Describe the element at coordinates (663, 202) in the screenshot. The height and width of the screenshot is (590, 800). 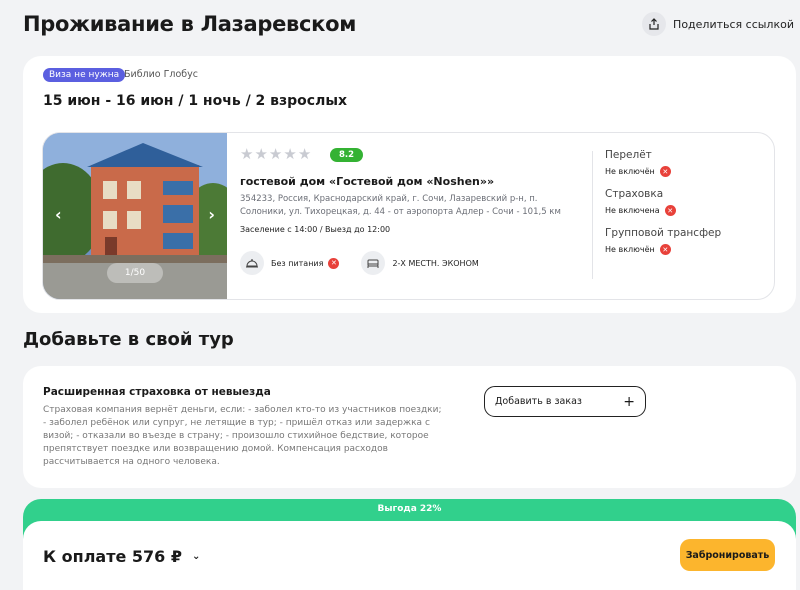
I see `inclusion-insurance: Страховка Не включена ✕` at that location.